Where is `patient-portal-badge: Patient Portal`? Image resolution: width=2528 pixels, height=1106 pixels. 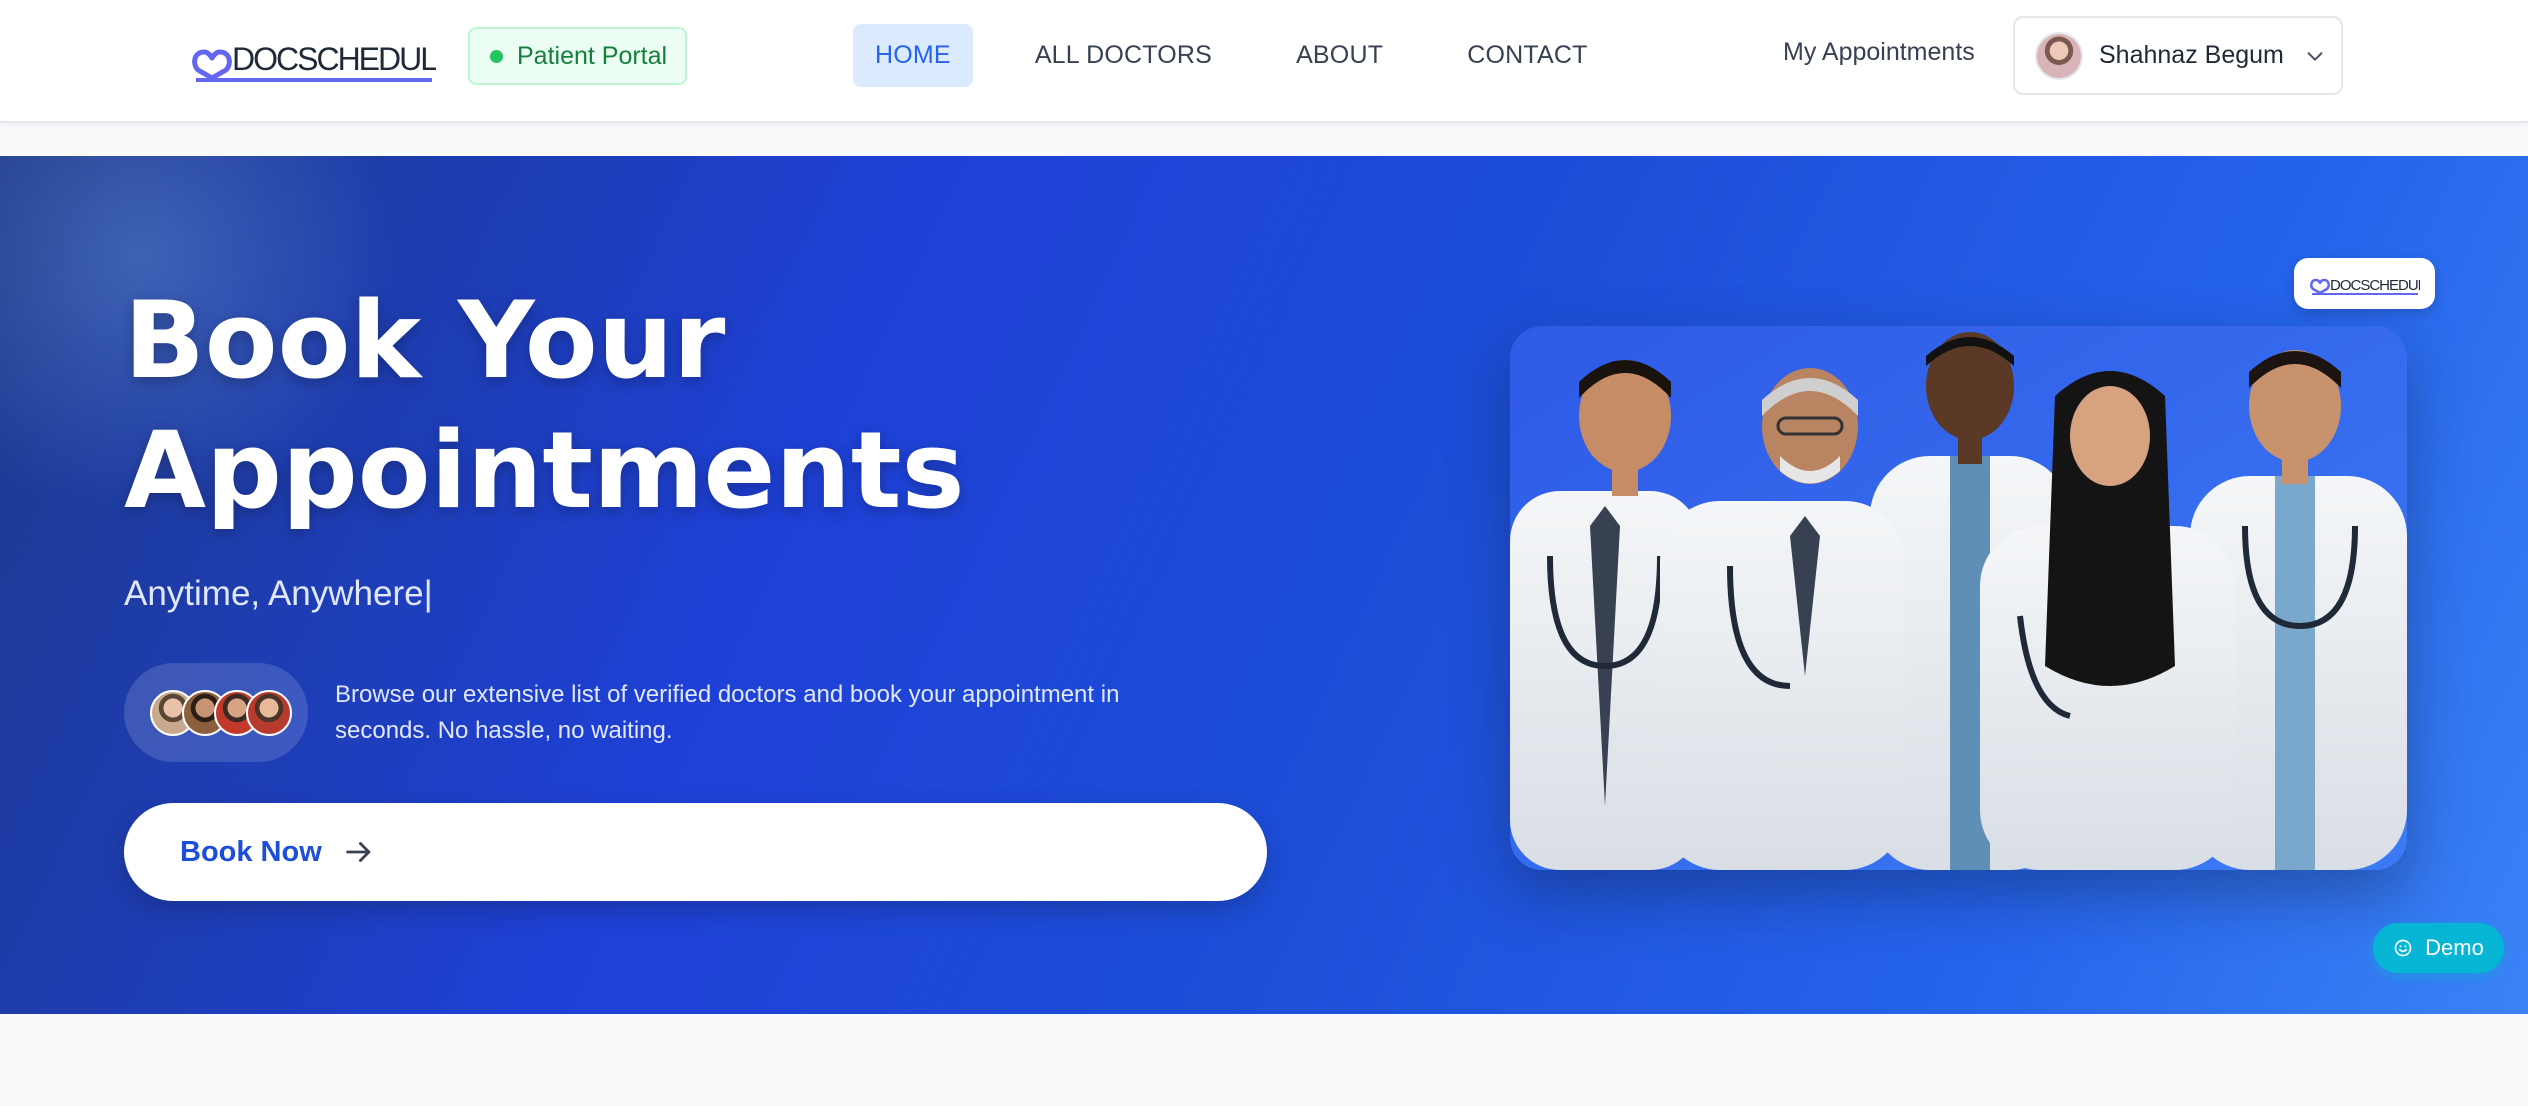 patient-portal-badge: Patient Portal is located at coordinates (577, 56).